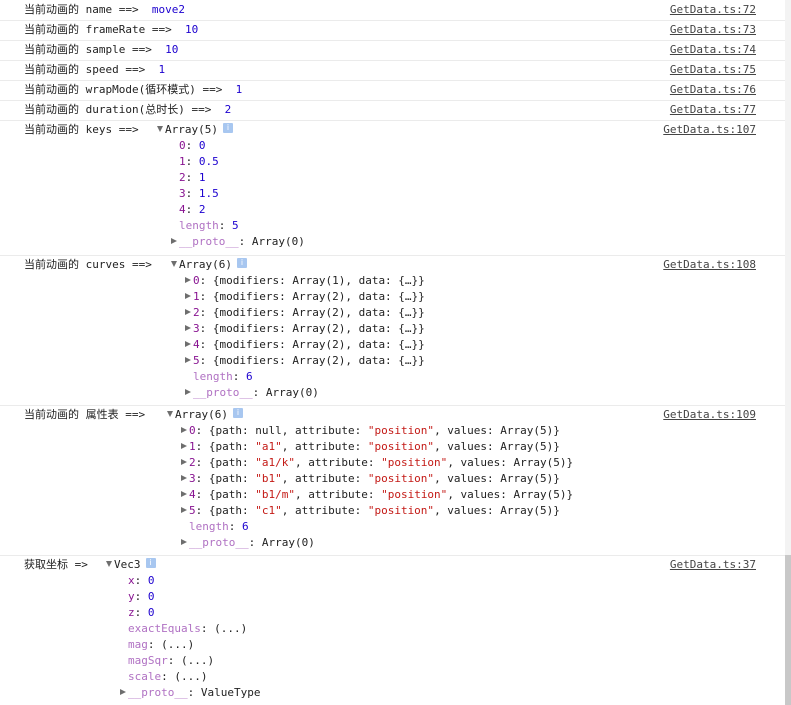 The image size is (791, 705). Describe the element at coordinates (118, 109) in the screenshot. I see `log-label: 当前动画的 duration(总时长) ==>` at that location.